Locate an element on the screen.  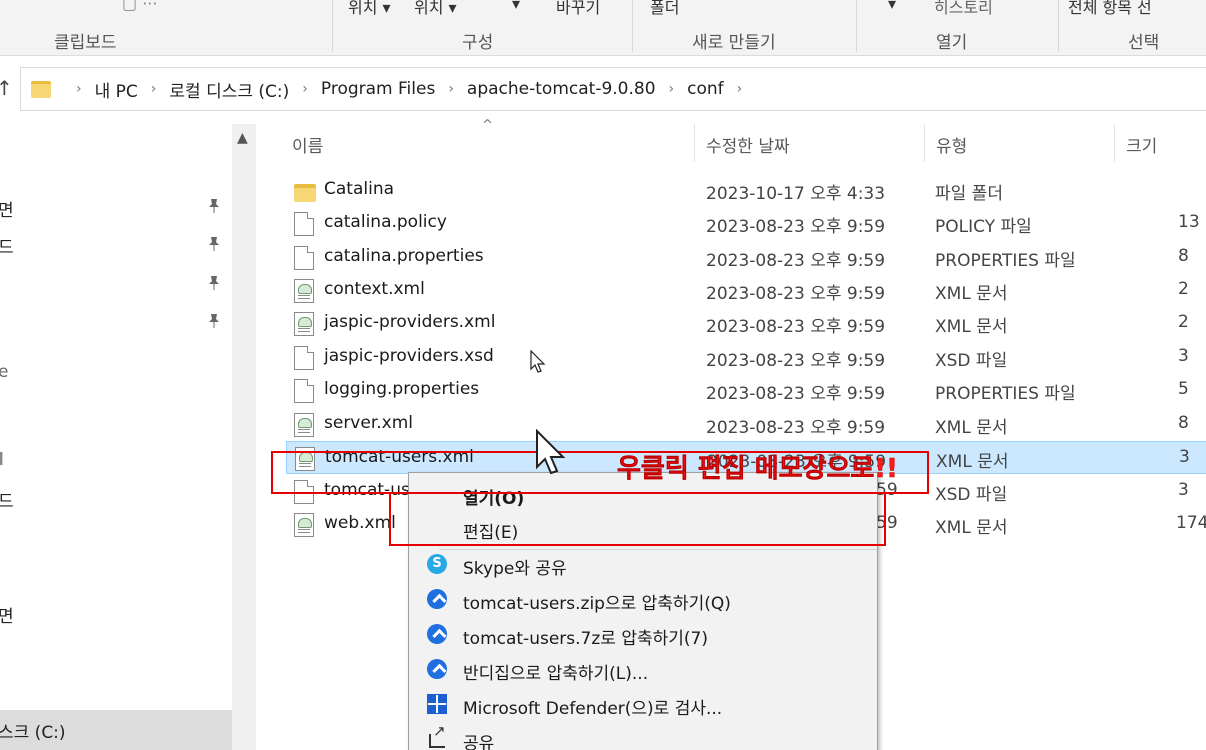
menu-item-compress-zip: tomcat-users.zip으로 압축하기(Q) is located at coordinates (643, 599).